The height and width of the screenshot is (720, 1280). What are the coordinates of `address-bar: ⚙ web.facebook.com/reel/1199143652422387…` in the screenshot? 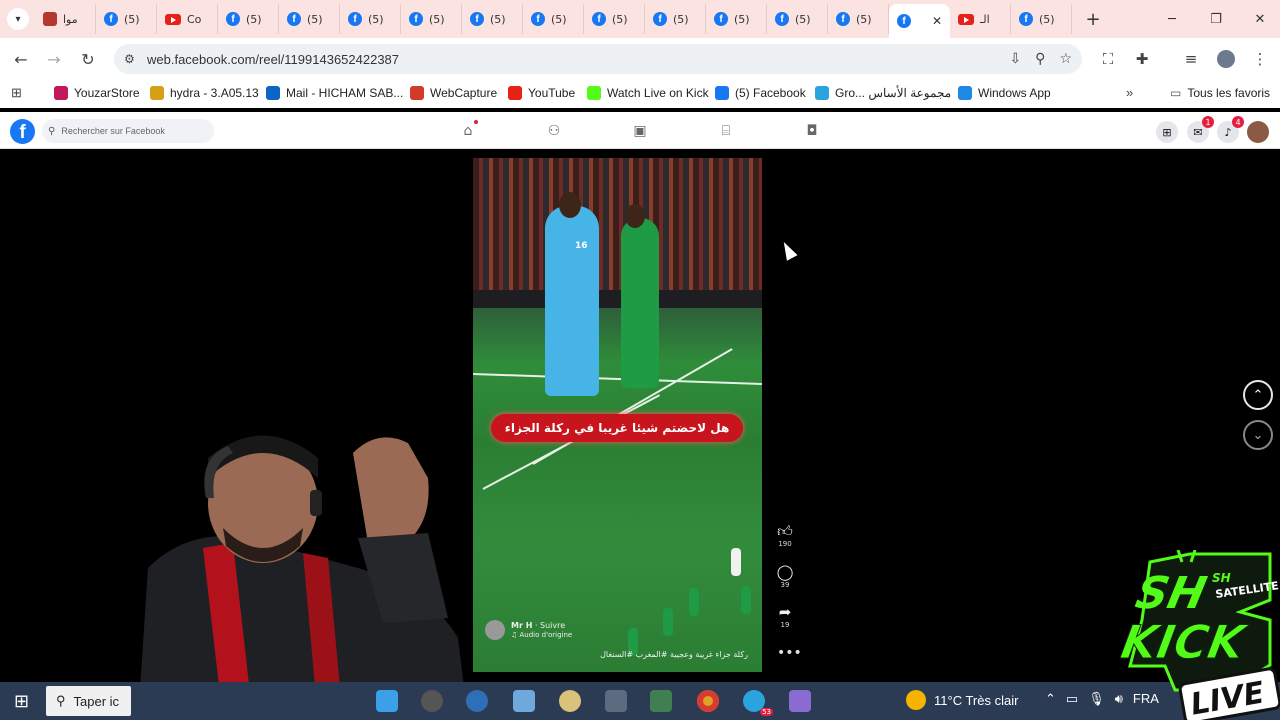 It's located at (598, 59).